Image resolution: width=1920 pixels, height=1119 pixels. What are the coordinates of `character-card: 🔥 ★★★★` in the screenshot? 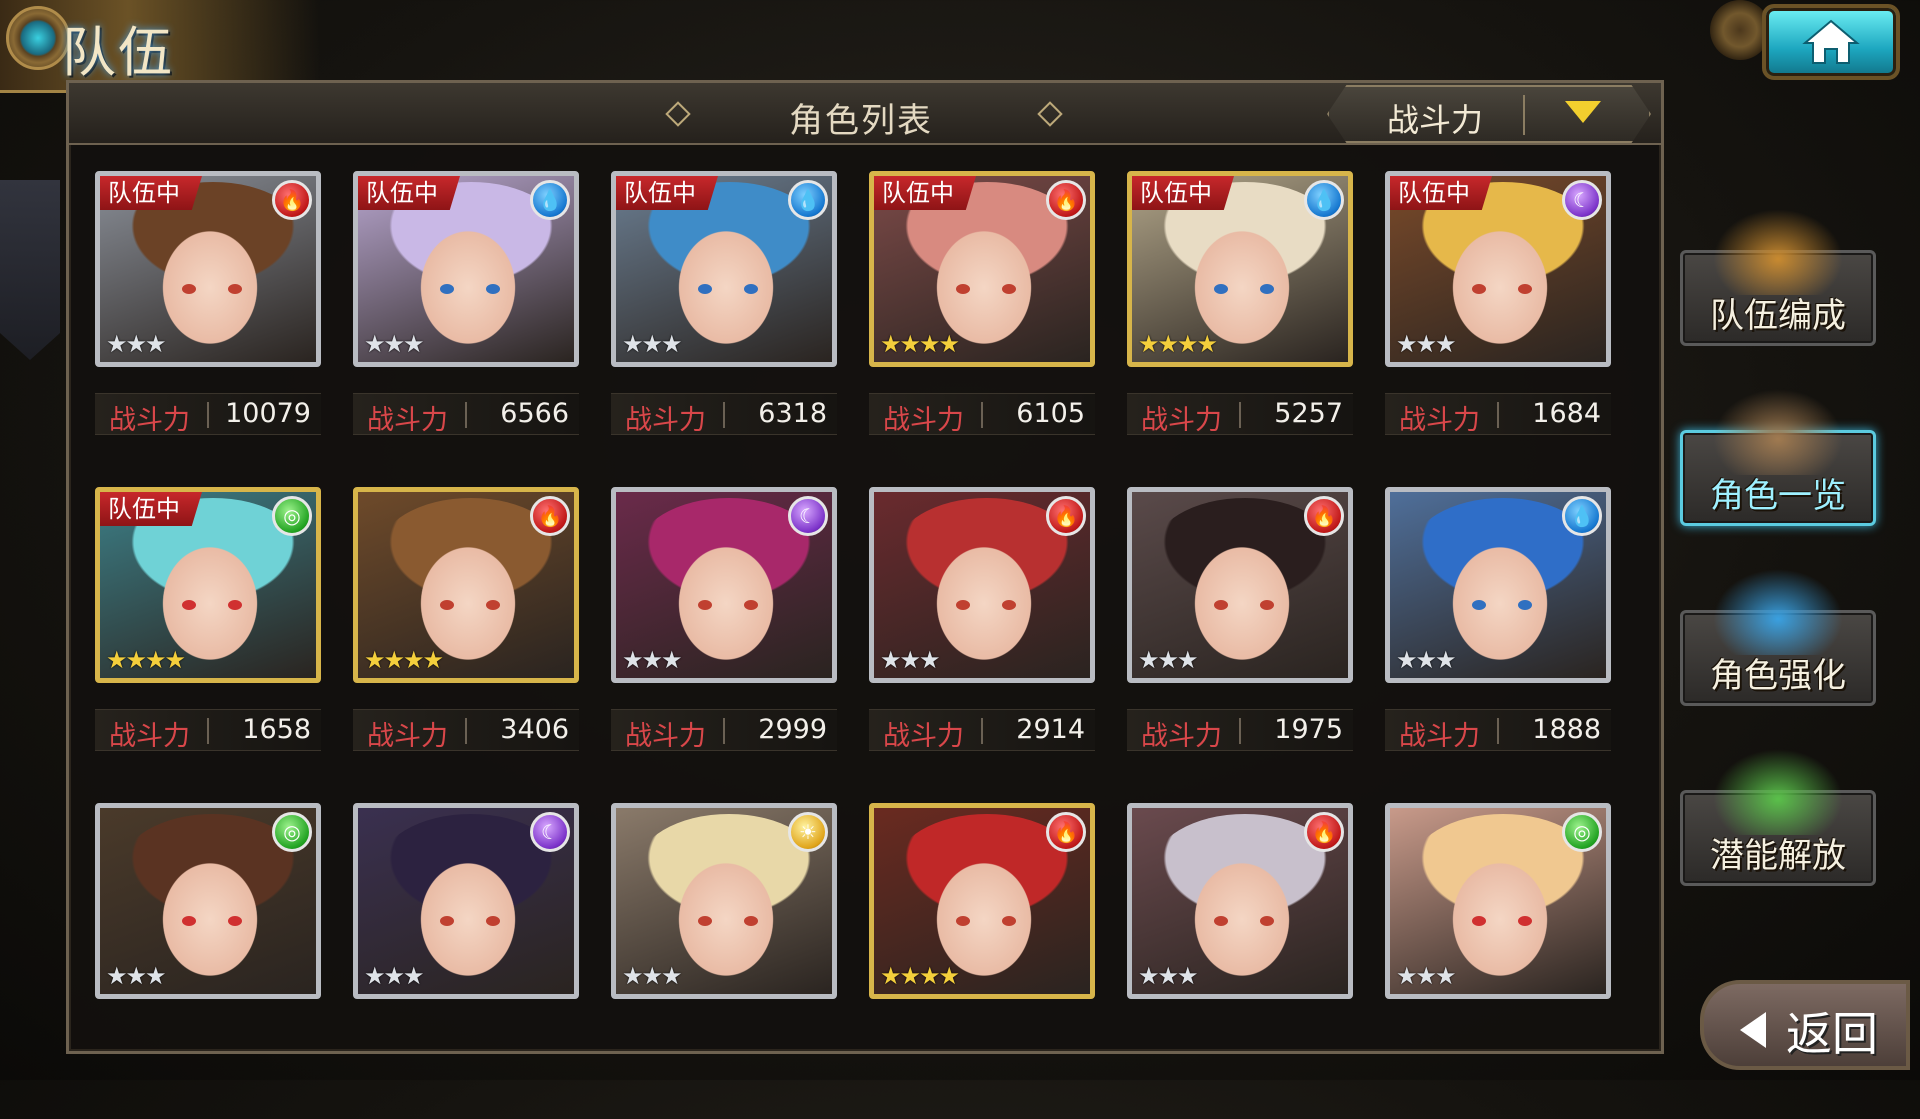 It's located at (982, 961).